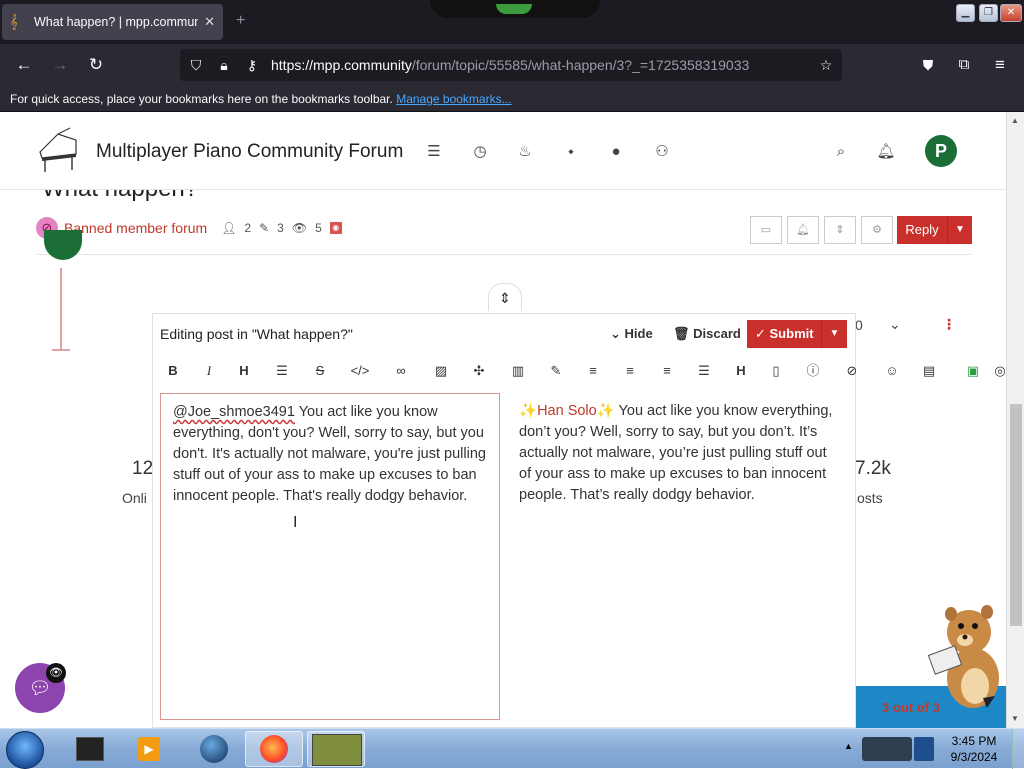  What do you see at coordinates (213, 749) in the screenshot?
I see `taskbar-app-globe` at bounding box center [213, 749].